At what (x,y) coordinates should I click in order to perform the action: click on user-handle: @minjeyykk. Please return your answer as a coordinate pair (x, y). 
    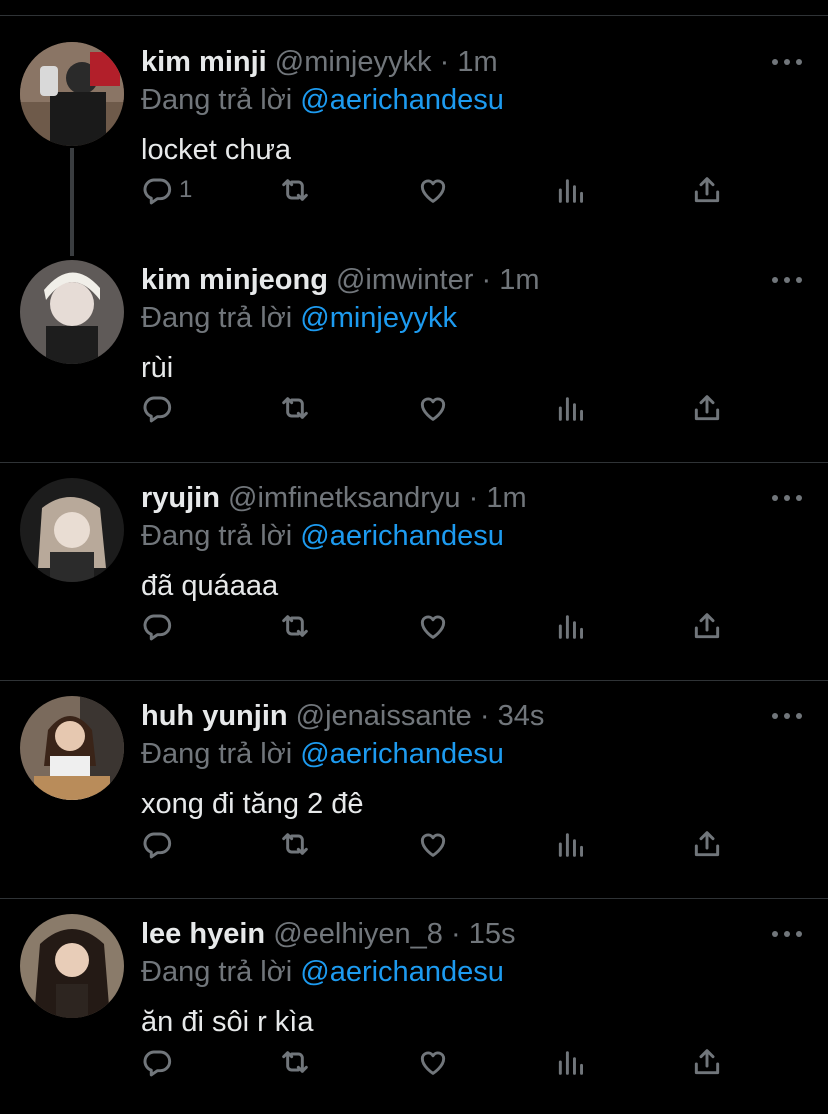
    Looking at the image, I should click on (353, 62).